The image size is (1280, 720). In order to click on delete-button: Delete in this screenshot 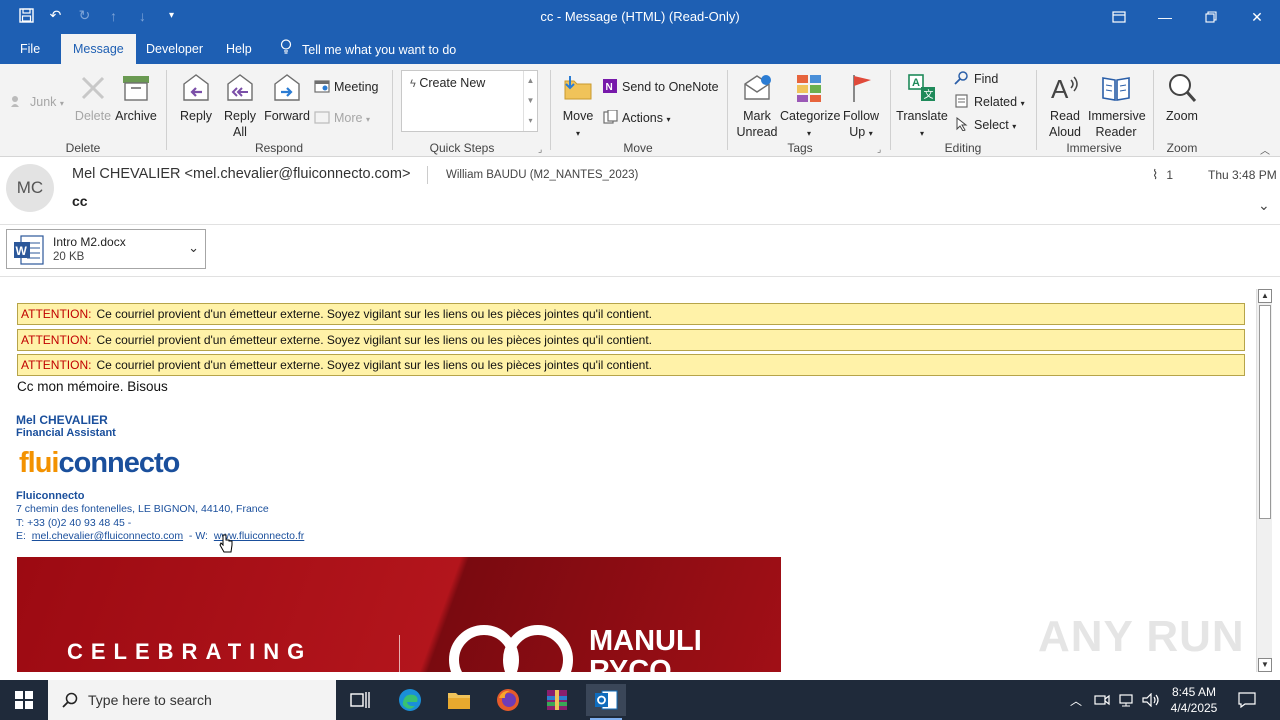, I will do `click(93, 98)`.